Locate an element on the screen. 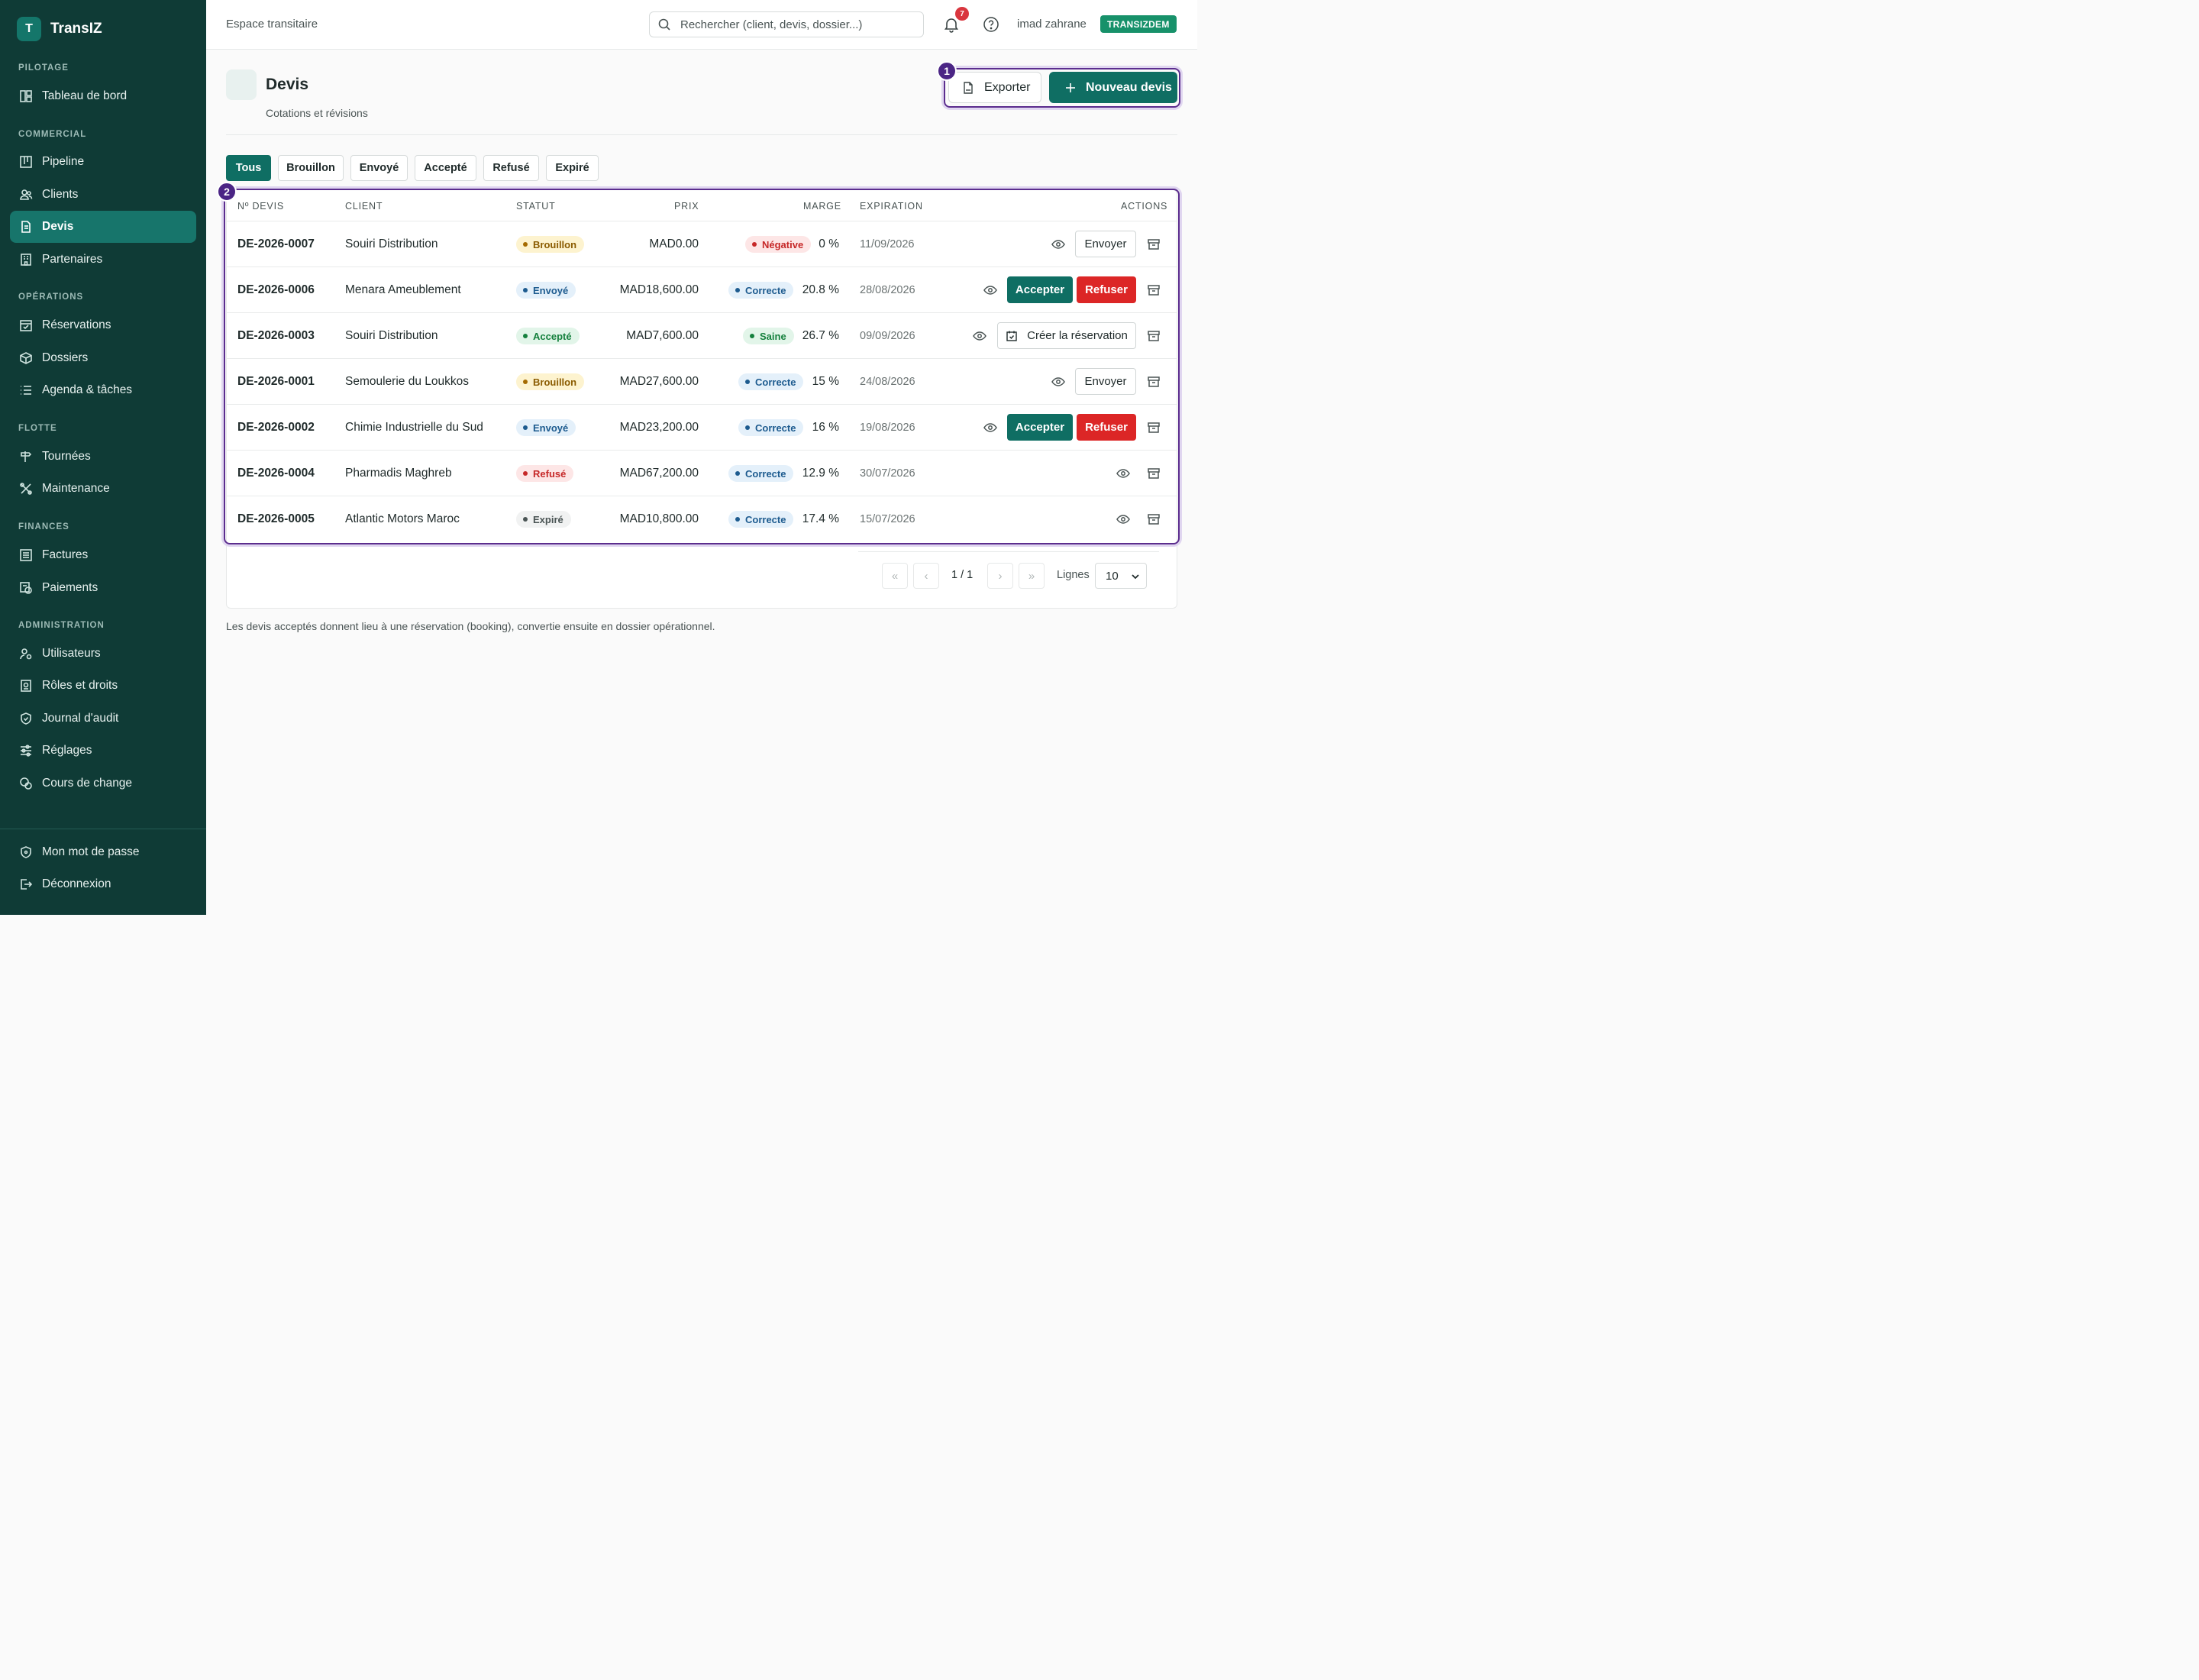 This screenshot has height=1680, width=2199. section-title-finances: FINANCES is located at coordinates (43, 526).